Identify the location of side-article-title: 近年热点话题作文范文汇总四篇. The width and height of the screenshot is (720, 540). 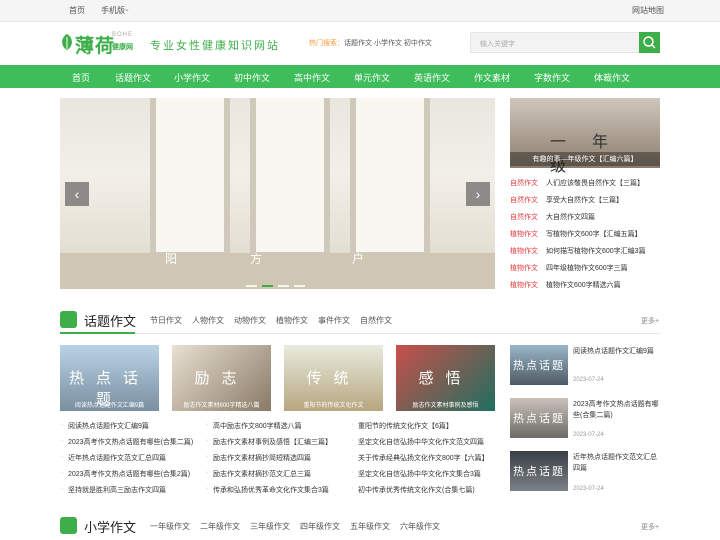
(618, 463).